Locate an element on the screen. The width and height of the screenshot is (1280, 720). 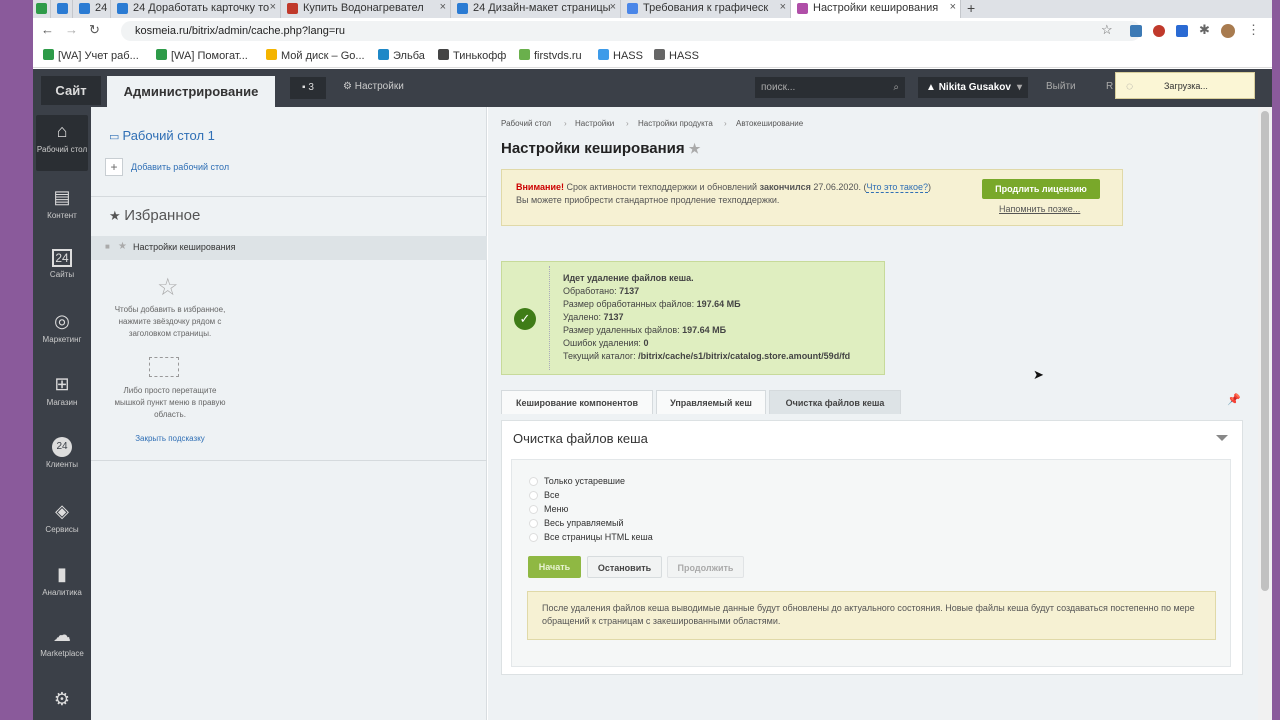
nav-analytics: ▮ Аналитика is located at coordinates (62, 580).